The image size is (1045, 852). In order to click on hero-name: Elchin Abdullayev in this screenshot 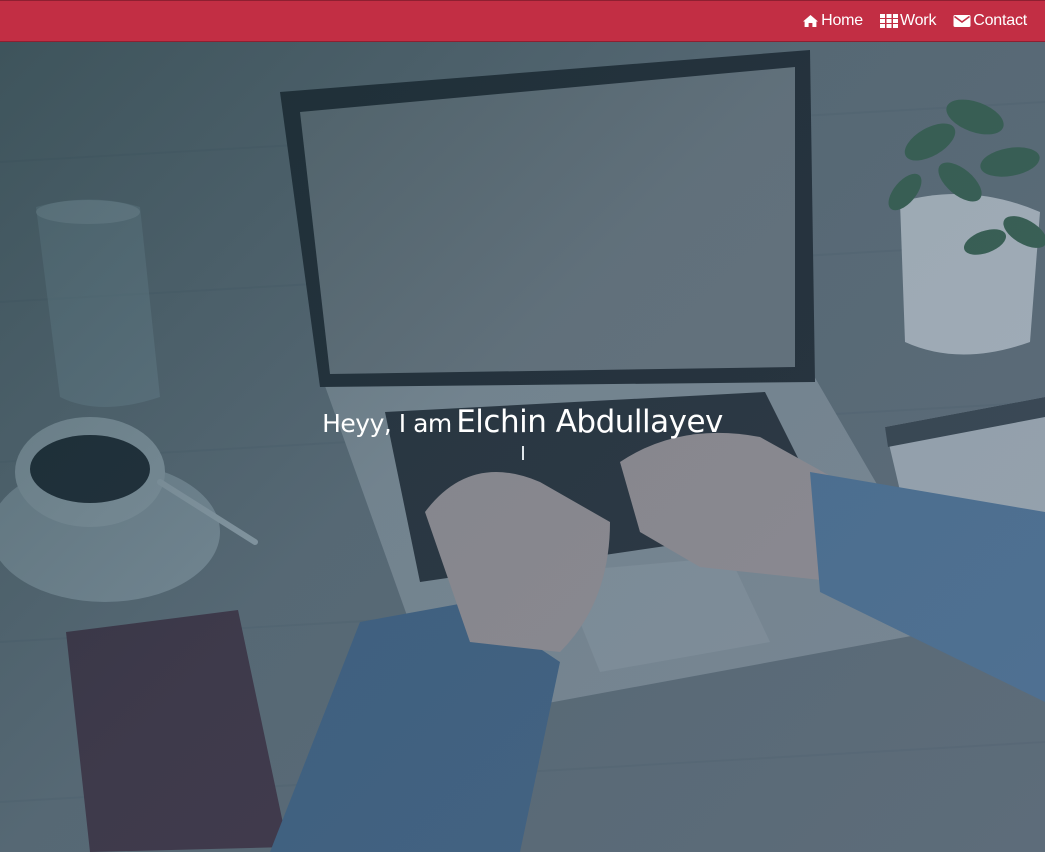, I will do `click(589, 422)`.